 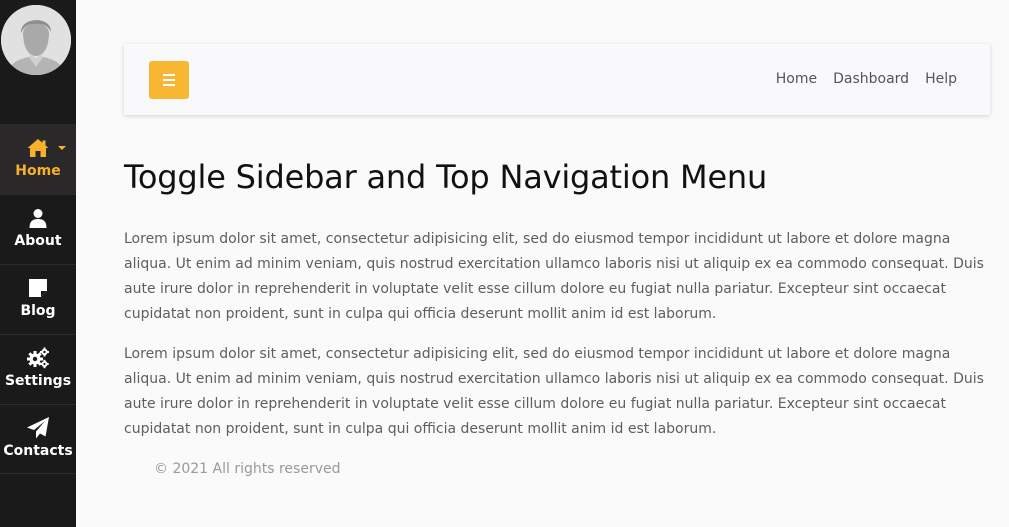 I want to click on sidebar-menu: Home About Blog Settings Contacts, so click(x=38, y=299).